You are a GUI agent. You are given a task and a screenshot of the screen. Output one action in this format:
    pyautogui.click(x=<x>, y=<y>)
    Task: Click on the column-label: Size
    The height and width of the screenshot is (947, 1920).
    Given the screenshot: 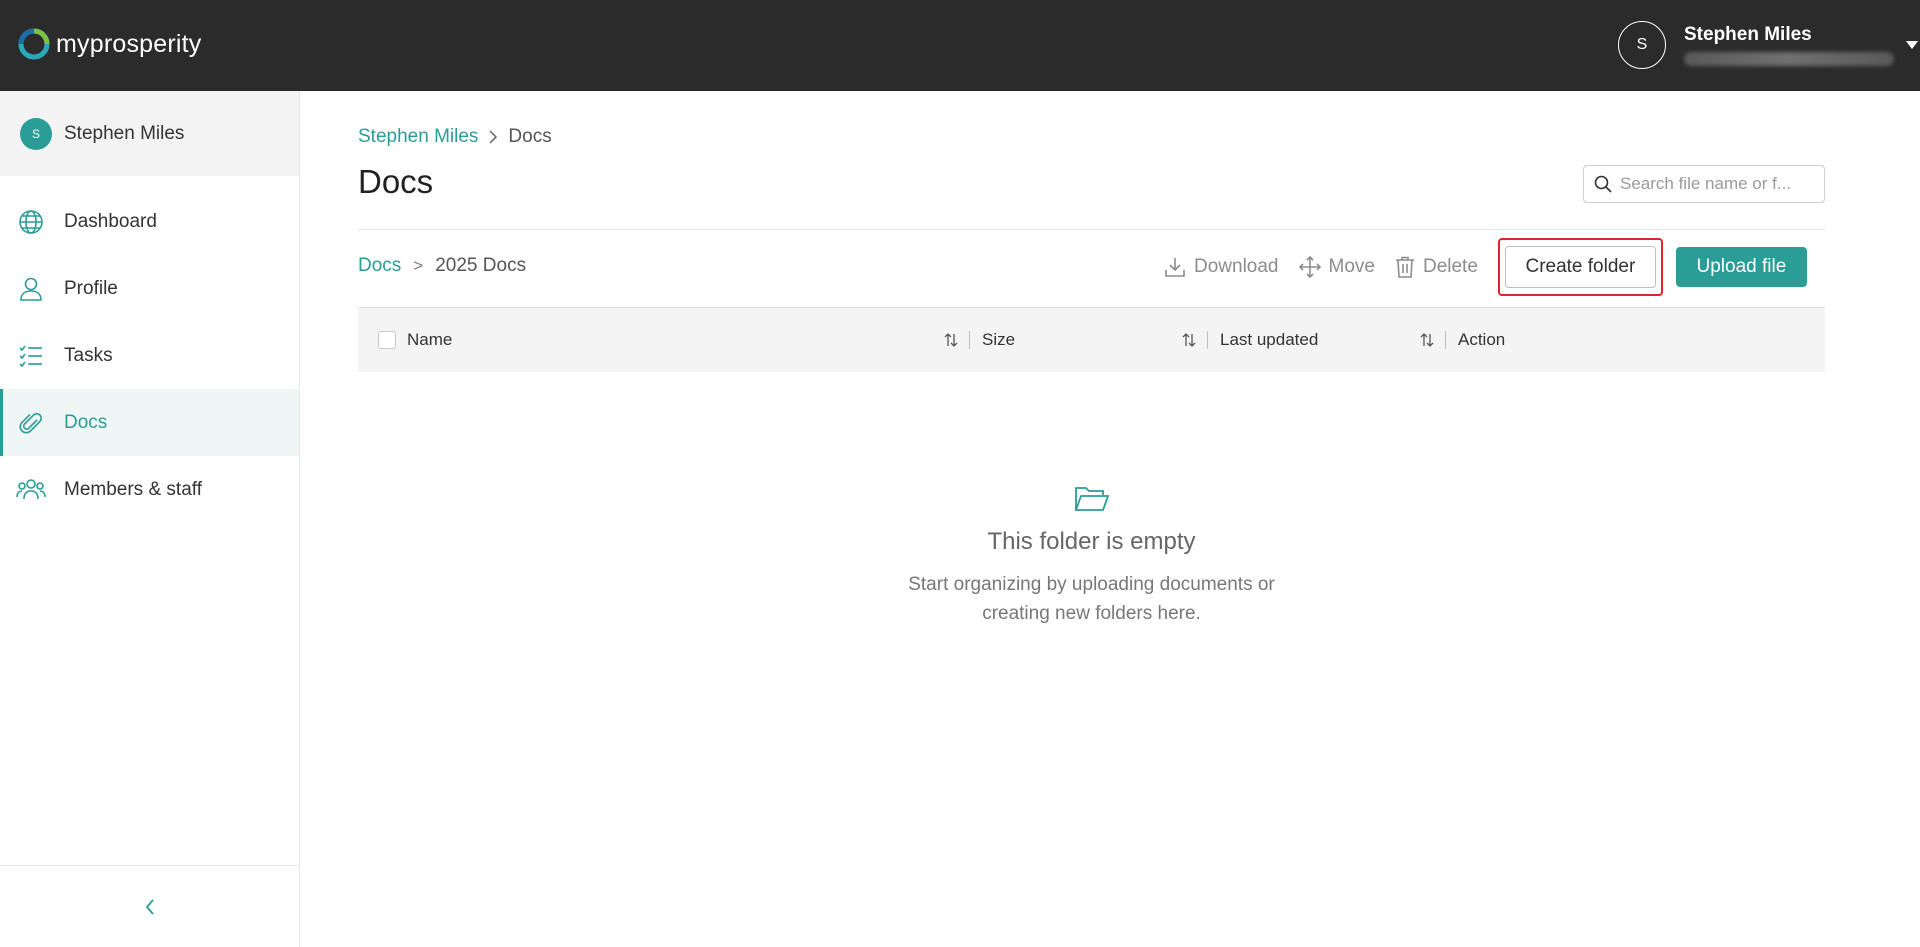 What is the action you would take?
    pyautogui.click(x=999, y=339)
    